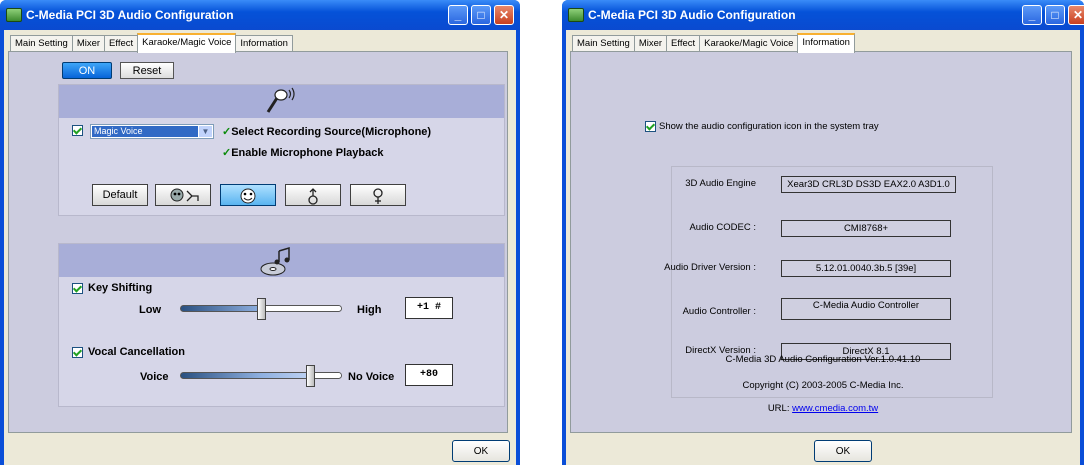 The width and height of the screenshot is (1084, 465). What do you see at coordinates (429, 308) in the screenshot?
I see `key-shifting-value: +1 #` at bounding box center [429, 308].